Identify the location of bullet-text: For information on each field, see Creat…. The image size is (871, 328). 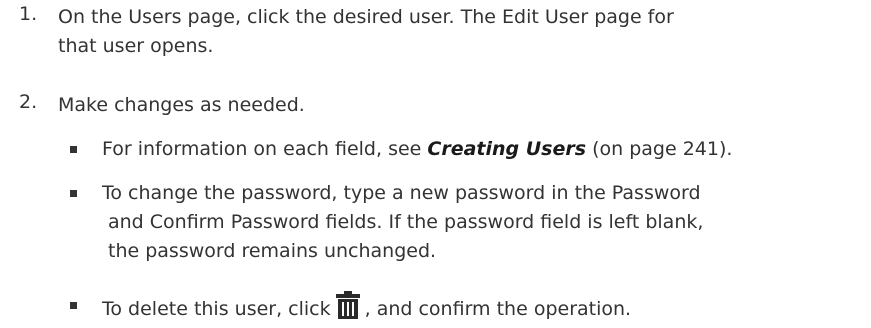
(417, 149).